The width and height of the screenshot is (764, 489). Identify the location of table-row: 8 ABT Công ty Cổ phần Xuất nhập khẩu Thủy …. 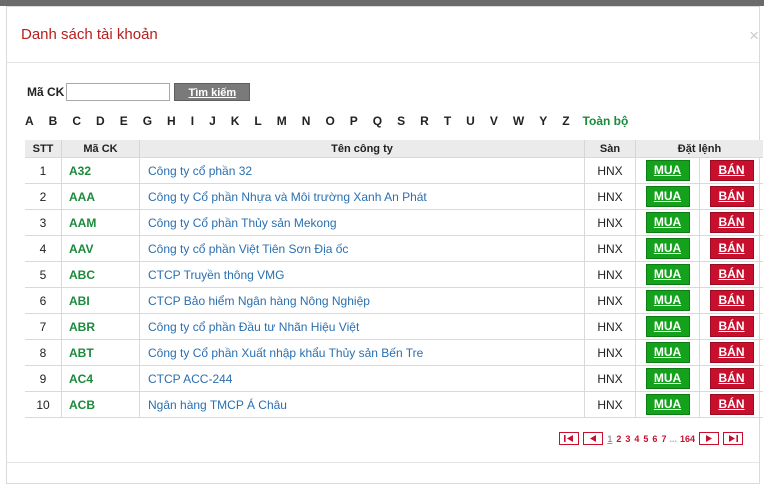
(394, 352).